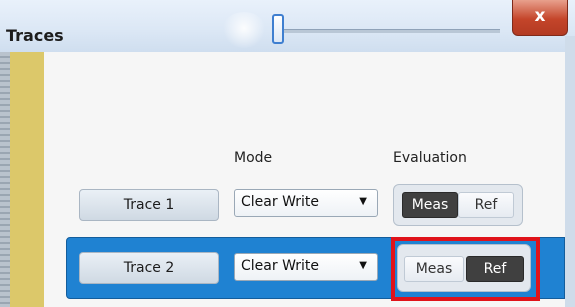 Image resolution: width=575 pixels, height=307 pixels. Describe the element at coordinates (5, 179) in the screenshot. I see `left-frame` at that location.